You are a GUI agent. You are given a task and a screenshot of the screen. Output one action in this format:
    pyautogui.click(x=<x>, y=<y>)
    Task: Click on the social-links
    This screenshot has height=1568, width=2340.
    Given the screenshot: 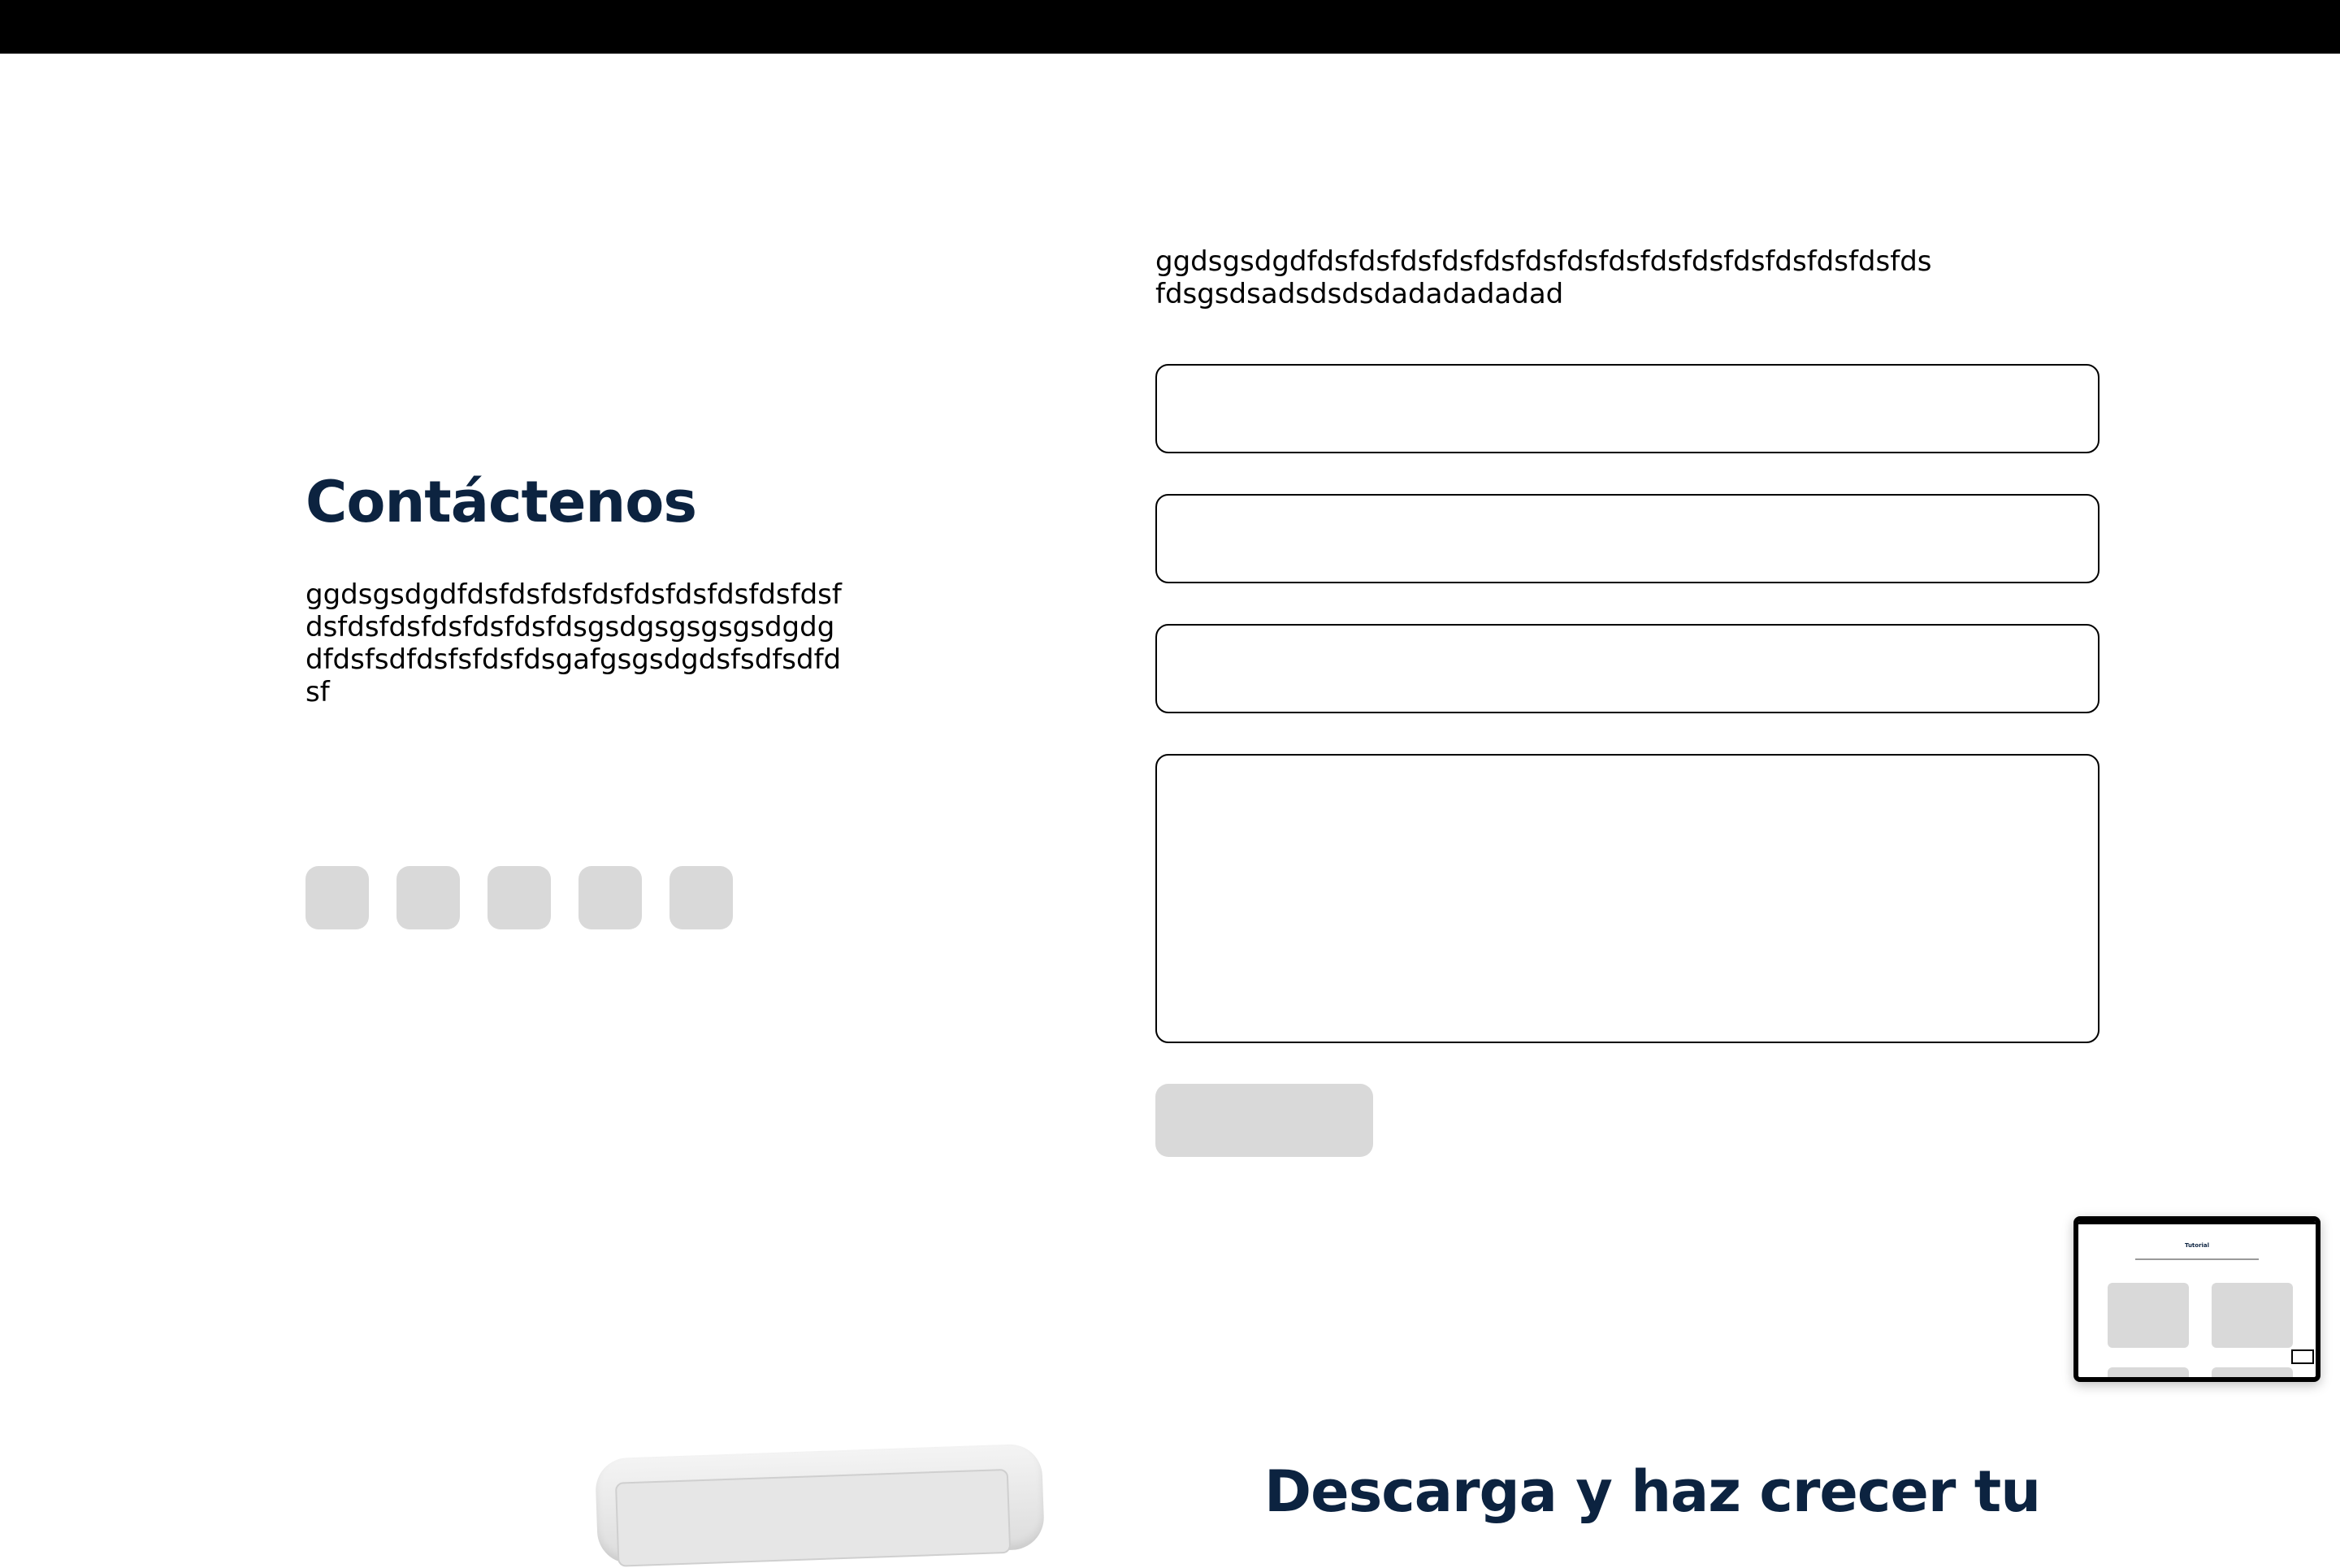 What is the action you would take?
    pyautogui.click(x=520, y=897)
    